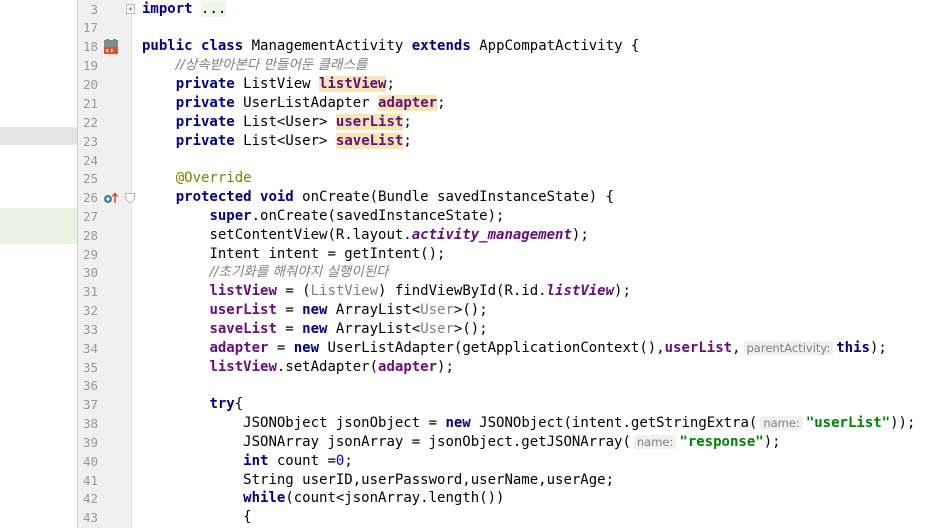  What do you see at coordinates (369, 122) in the screenshot?
I see `field-userList: userList` at bounding box center [369, 122].